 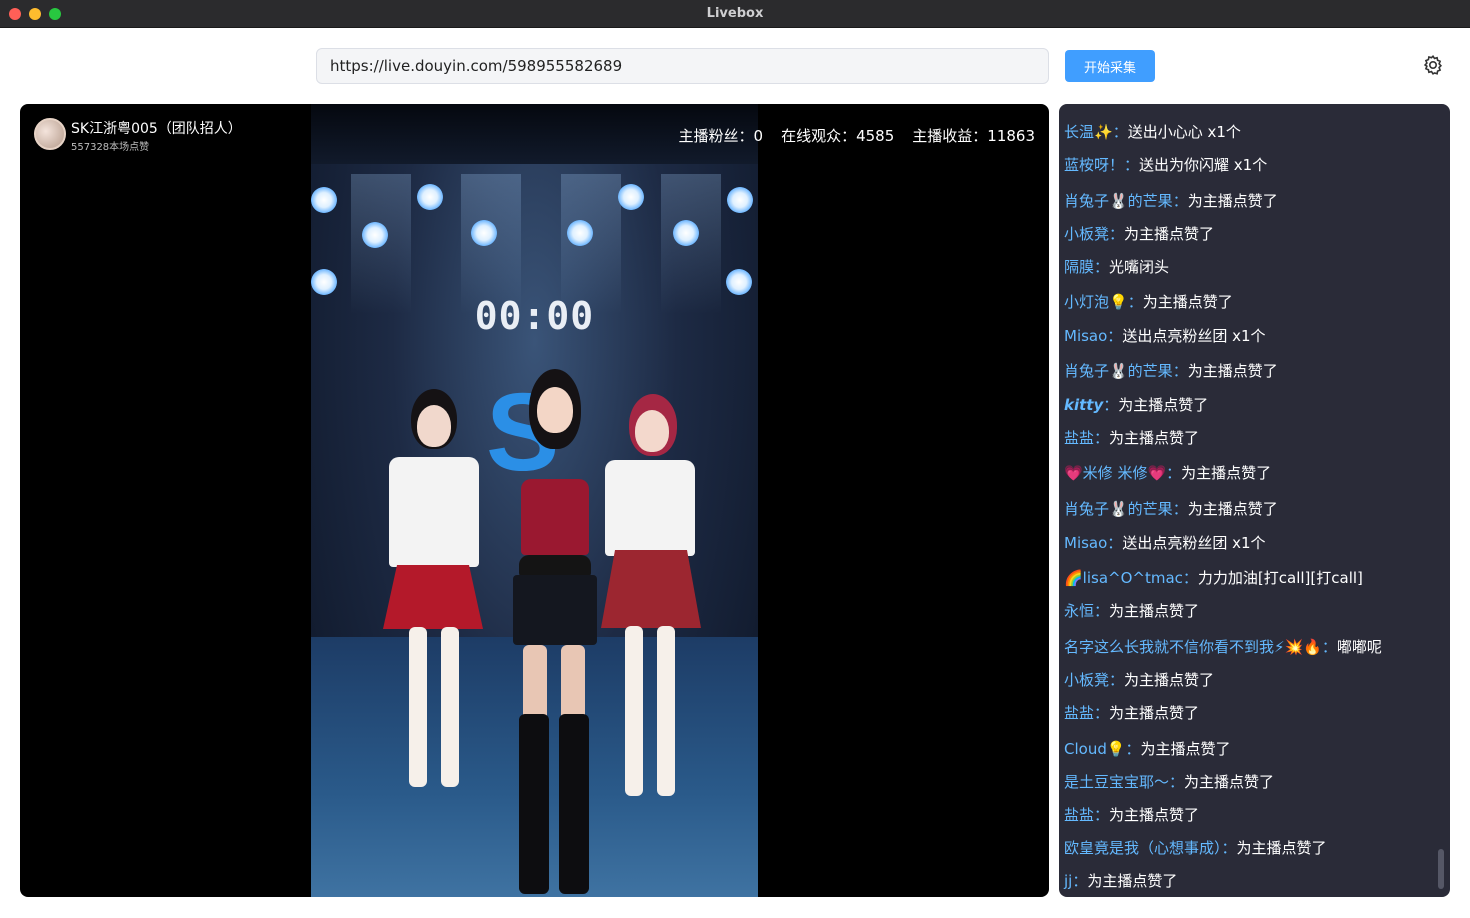 I want to click on chat-username: 蓝桉呀！, so click(x=1094, y=165).